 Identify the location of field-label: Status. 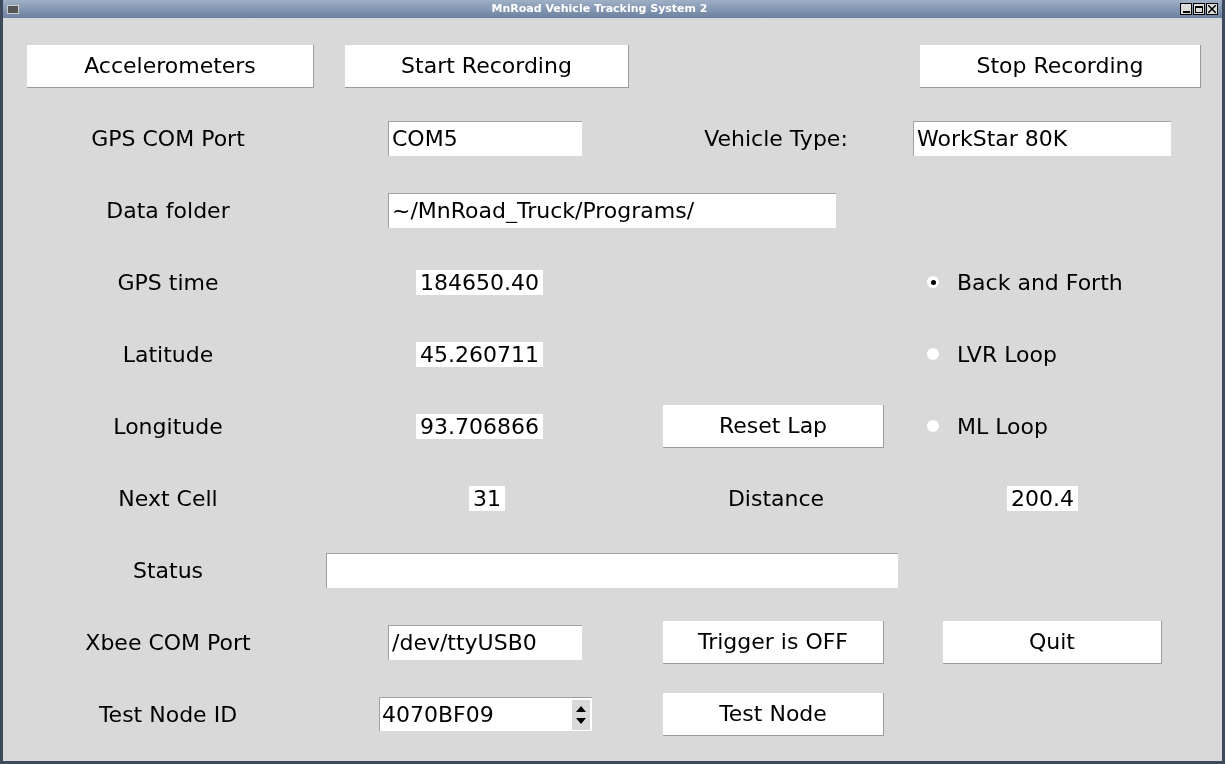
(168, 570).